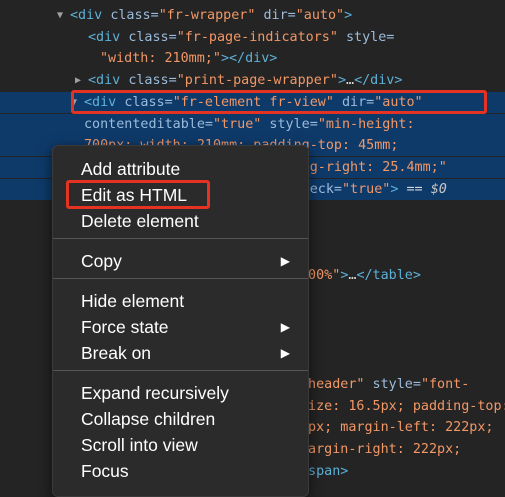 This screenshot has width=505, height=497. What do you see at coordinates (275, 15) in the screenshot?
I see `code-token: dir=` at bounding box center [275, 15].